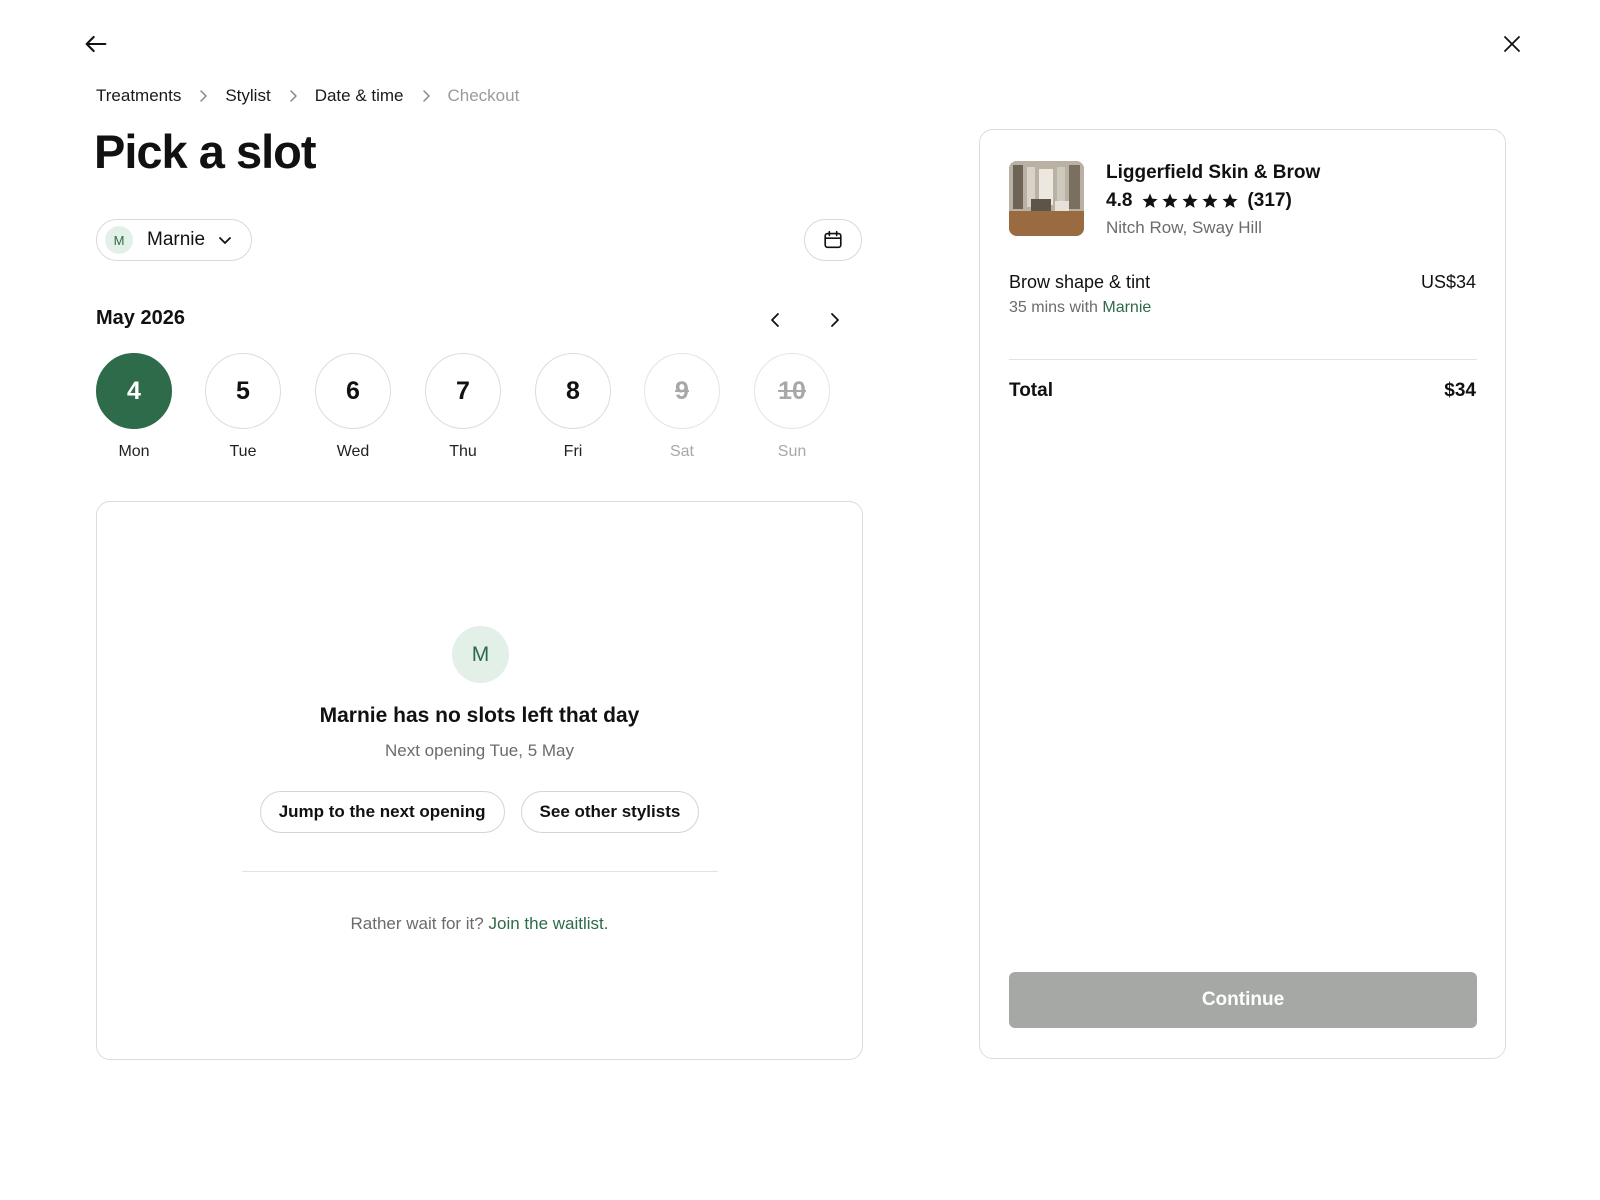 This screenshot has width=1600, height=1200. What do you see at coordinates (307, 96) in the screenshot?
I see `breadcrumb: Treatments Stylist Date & time Checkout` at bounding box center [307, 96].